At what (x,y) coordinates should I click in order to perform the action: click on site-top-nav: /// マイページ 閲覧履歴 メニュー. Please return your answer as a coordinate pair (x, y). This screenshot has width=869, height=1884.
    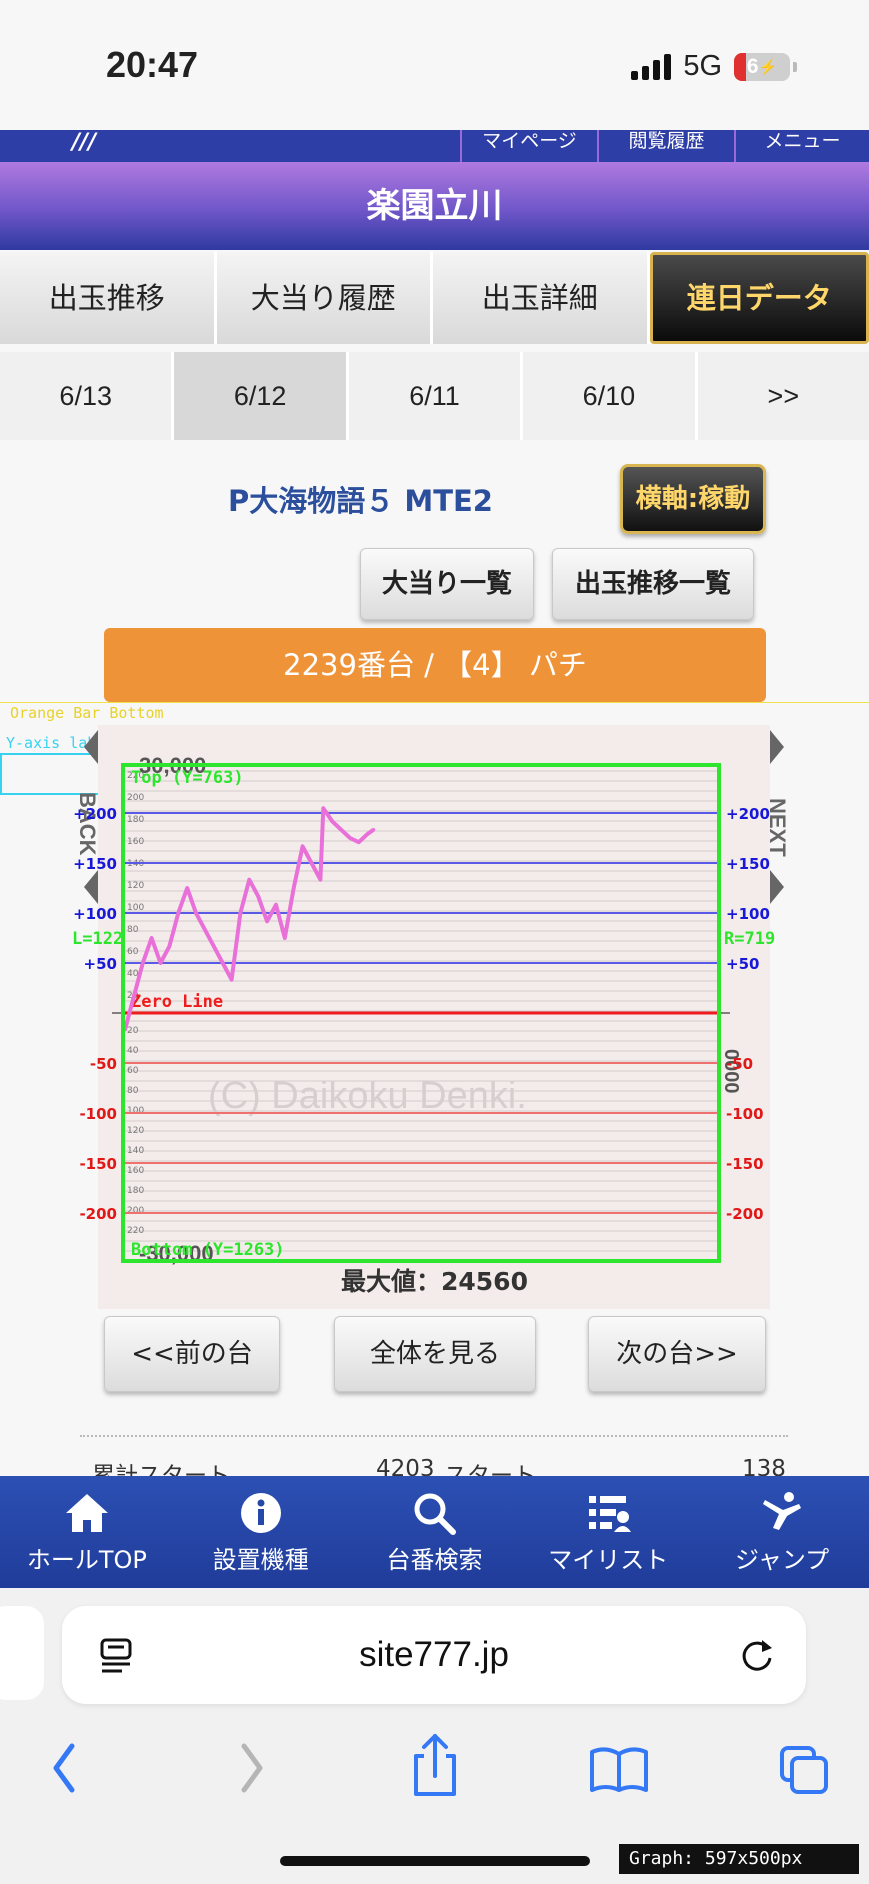
    Looking at the image, I should click on (434, 146).